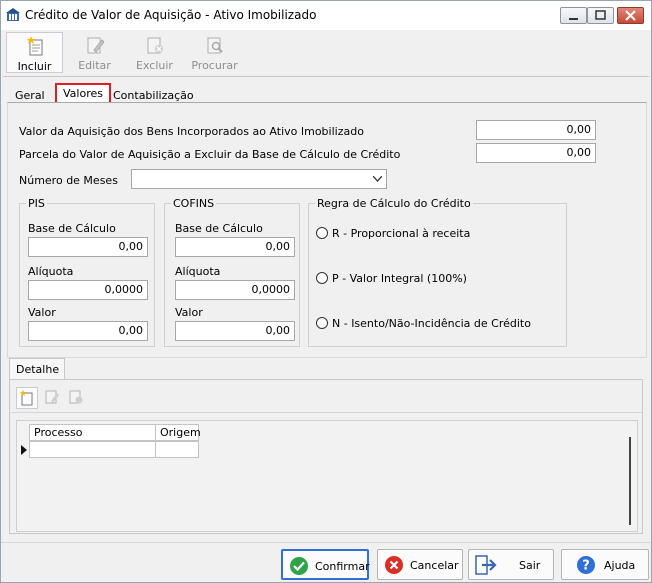 The width and height of the screenshot is (652, 583). I want to click on cofins-aliquota-label: Alíquota, so click(198, 271).